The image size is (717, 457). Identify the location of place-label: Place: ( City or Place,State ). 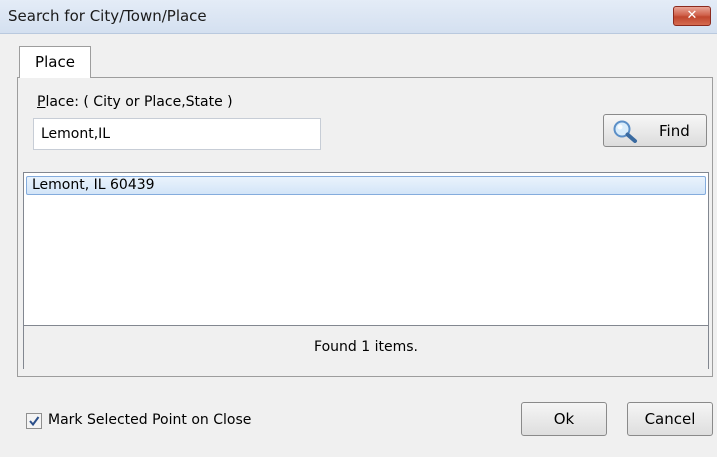
(135, 102).